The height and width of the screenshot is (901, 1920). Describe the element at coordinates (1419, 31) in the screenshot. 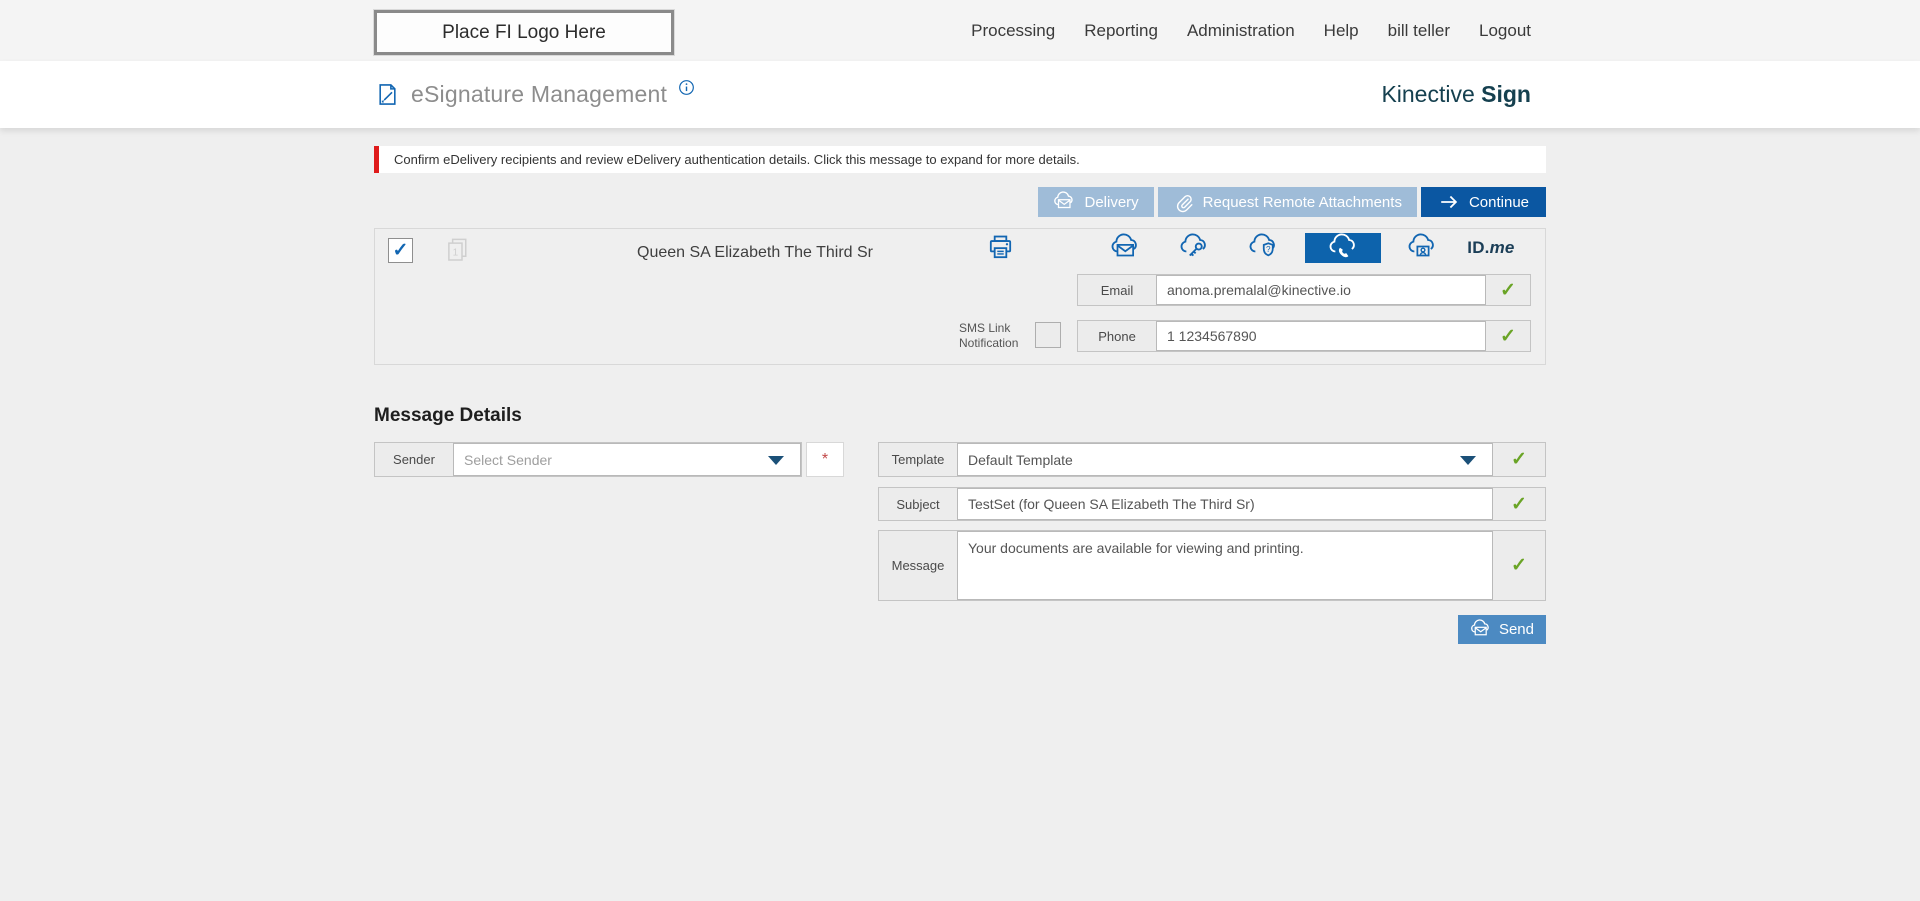

I see `nav-user: bill teller` at that location.